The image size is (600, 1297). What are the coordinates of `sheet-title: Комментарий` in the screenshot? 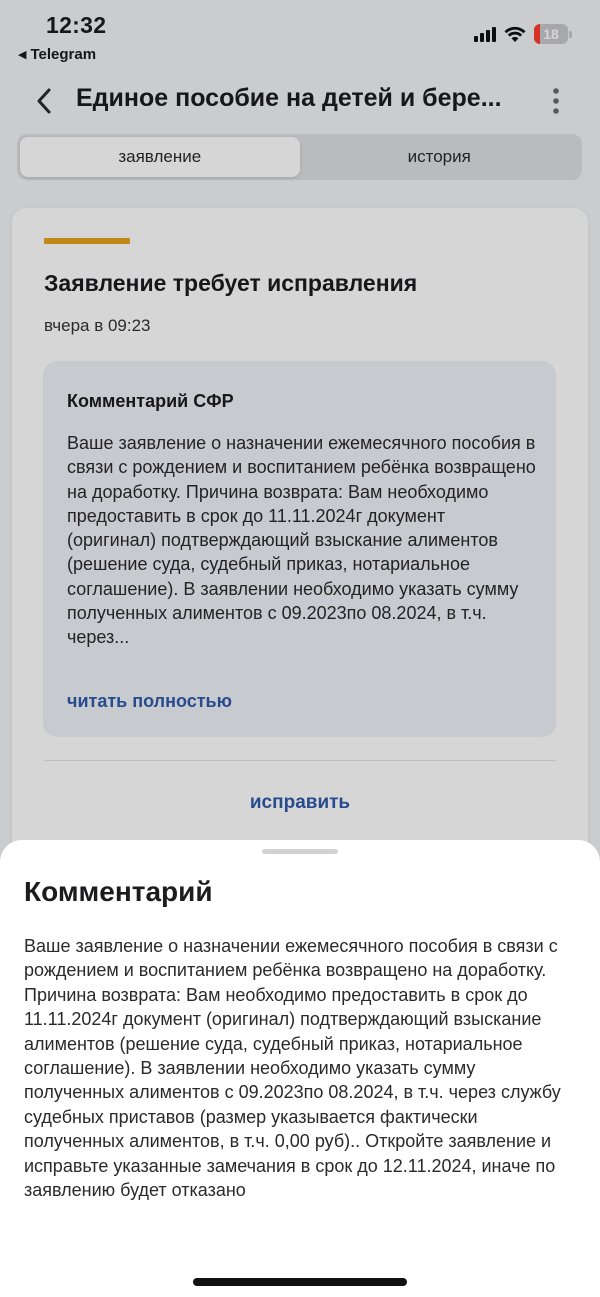 It's located at (118, 891).